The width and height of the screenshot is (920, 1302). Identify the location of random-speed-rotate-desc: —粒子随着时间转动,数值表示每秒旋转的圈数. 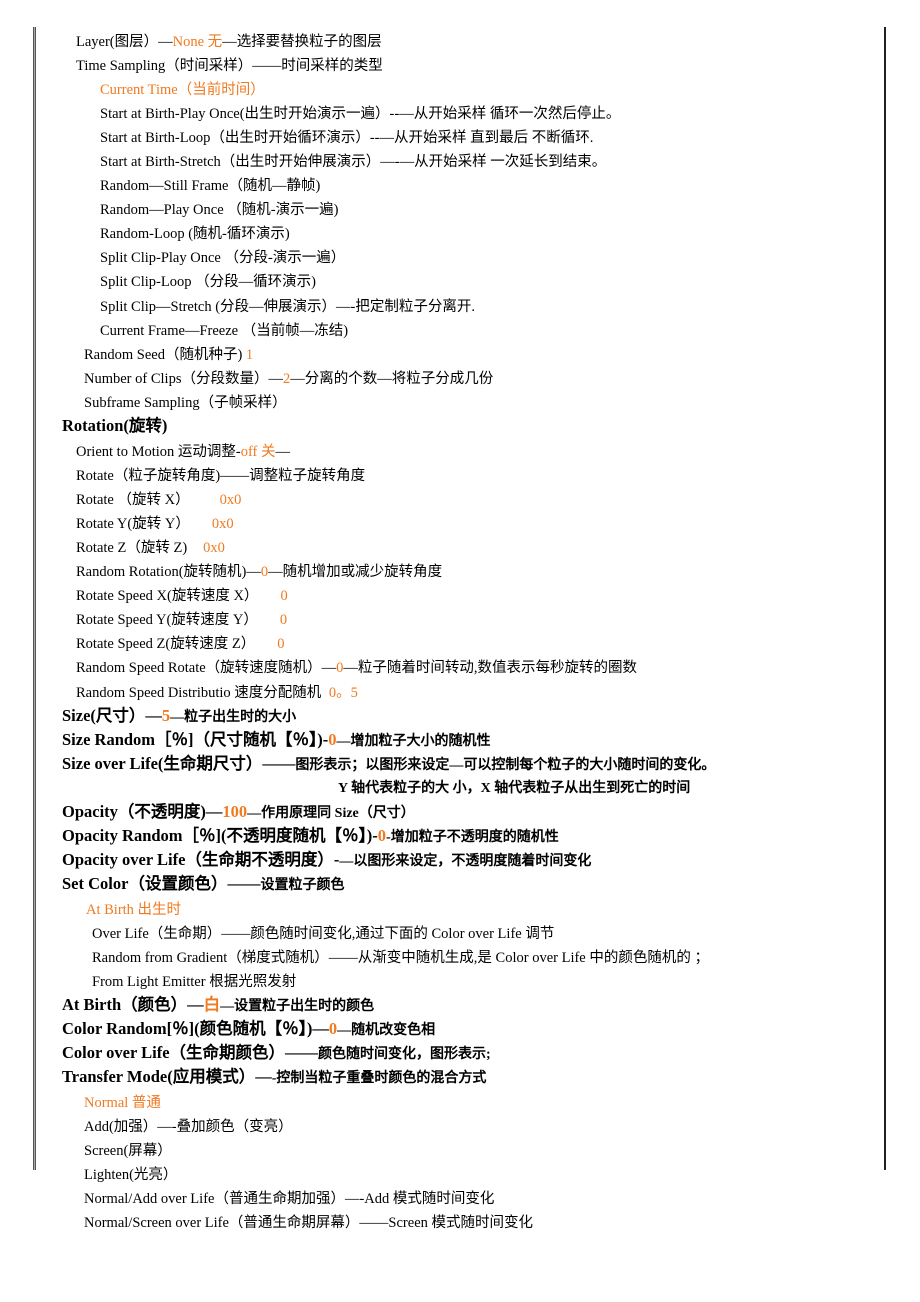
(490, 668).